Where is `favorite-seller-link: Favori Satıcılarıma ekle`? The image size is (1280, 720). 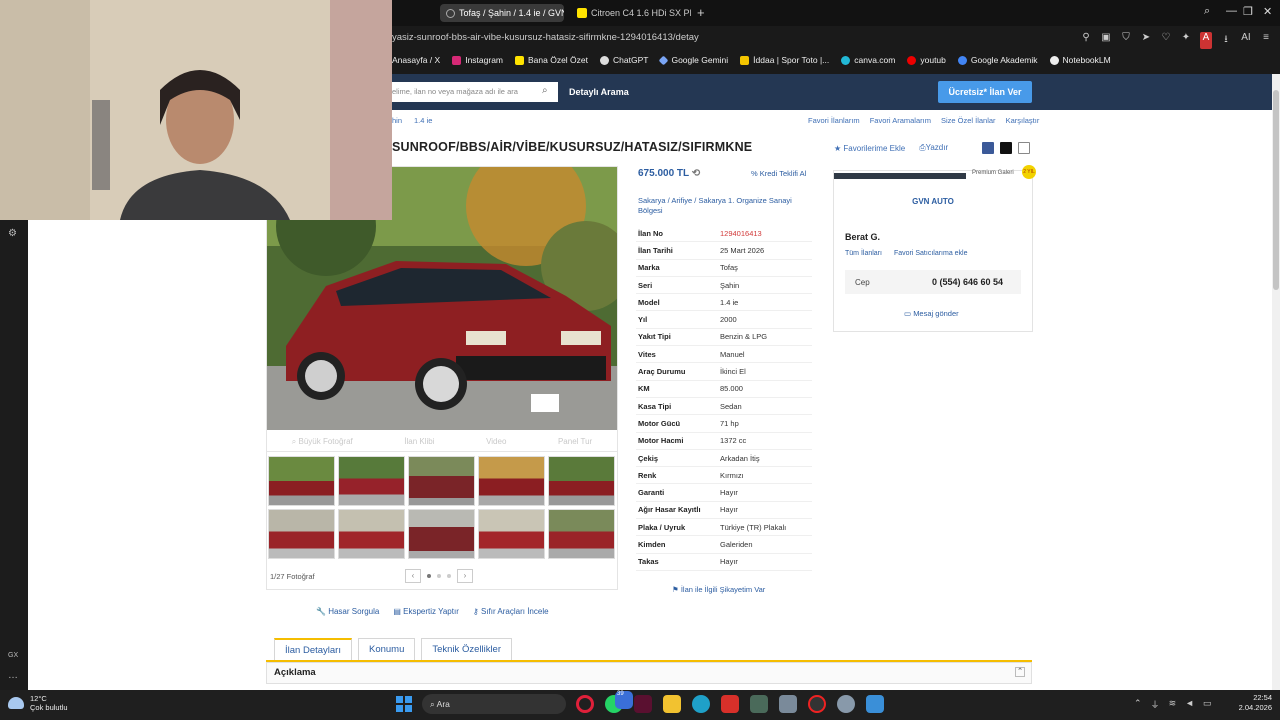 favorite-seller-link: Favori Satıcılarıma ekle is located at coordinates (931, 253).